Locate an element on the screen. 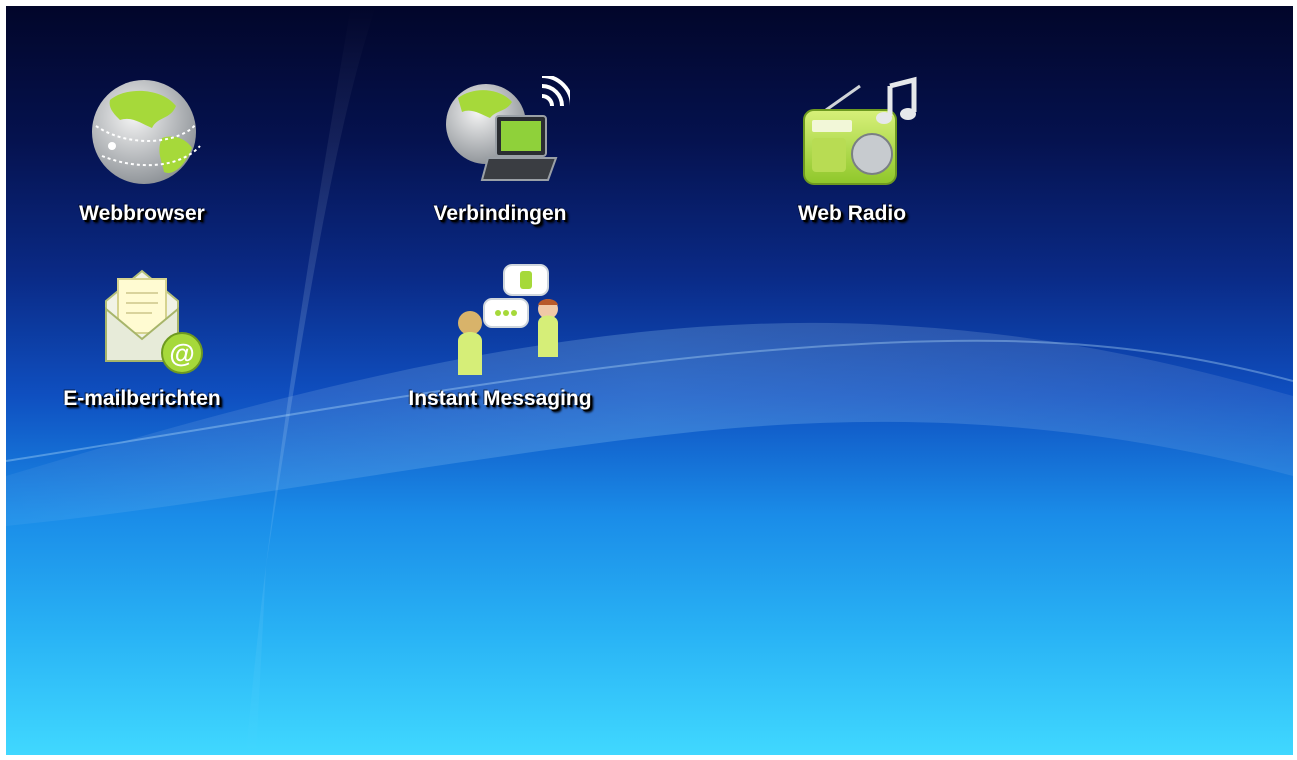 This screenshot has width=1297, height=760. app-label: Web Radio is located at coordinates (852, 213).